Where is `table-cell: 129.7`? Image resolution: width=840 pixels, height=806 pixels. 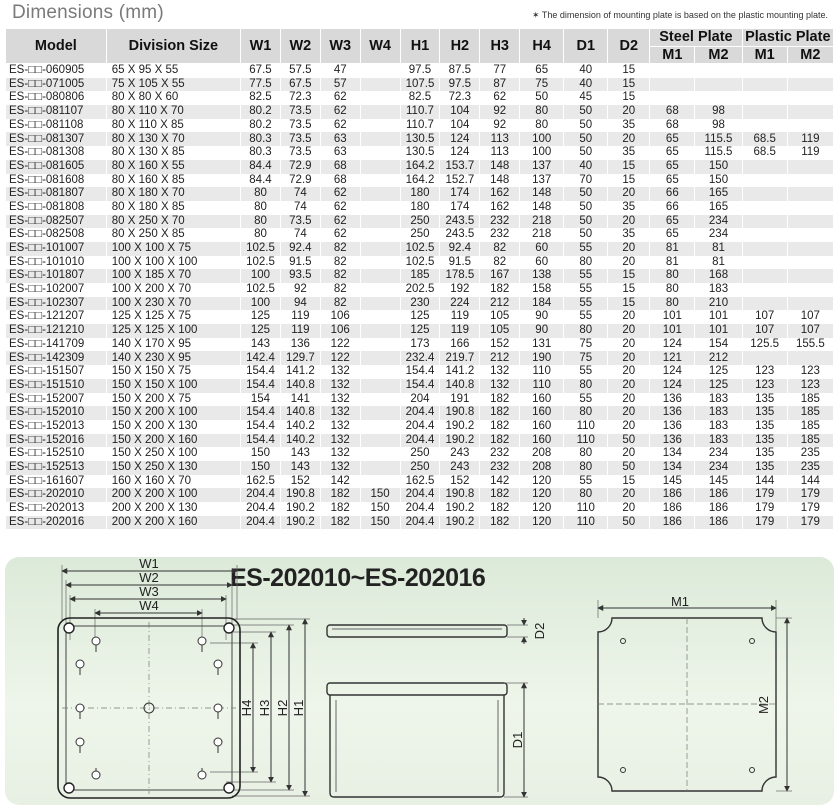
table-cell: 129.7 is located at coordinates (300, 358).